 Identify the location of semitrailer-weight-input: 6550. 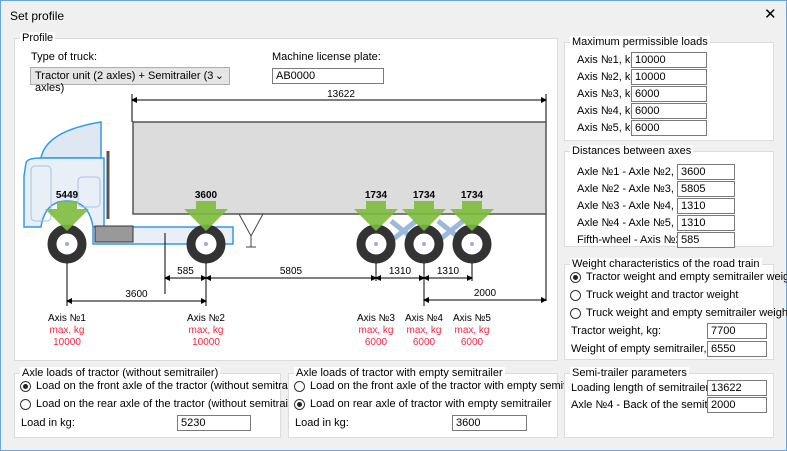
(737, 349).